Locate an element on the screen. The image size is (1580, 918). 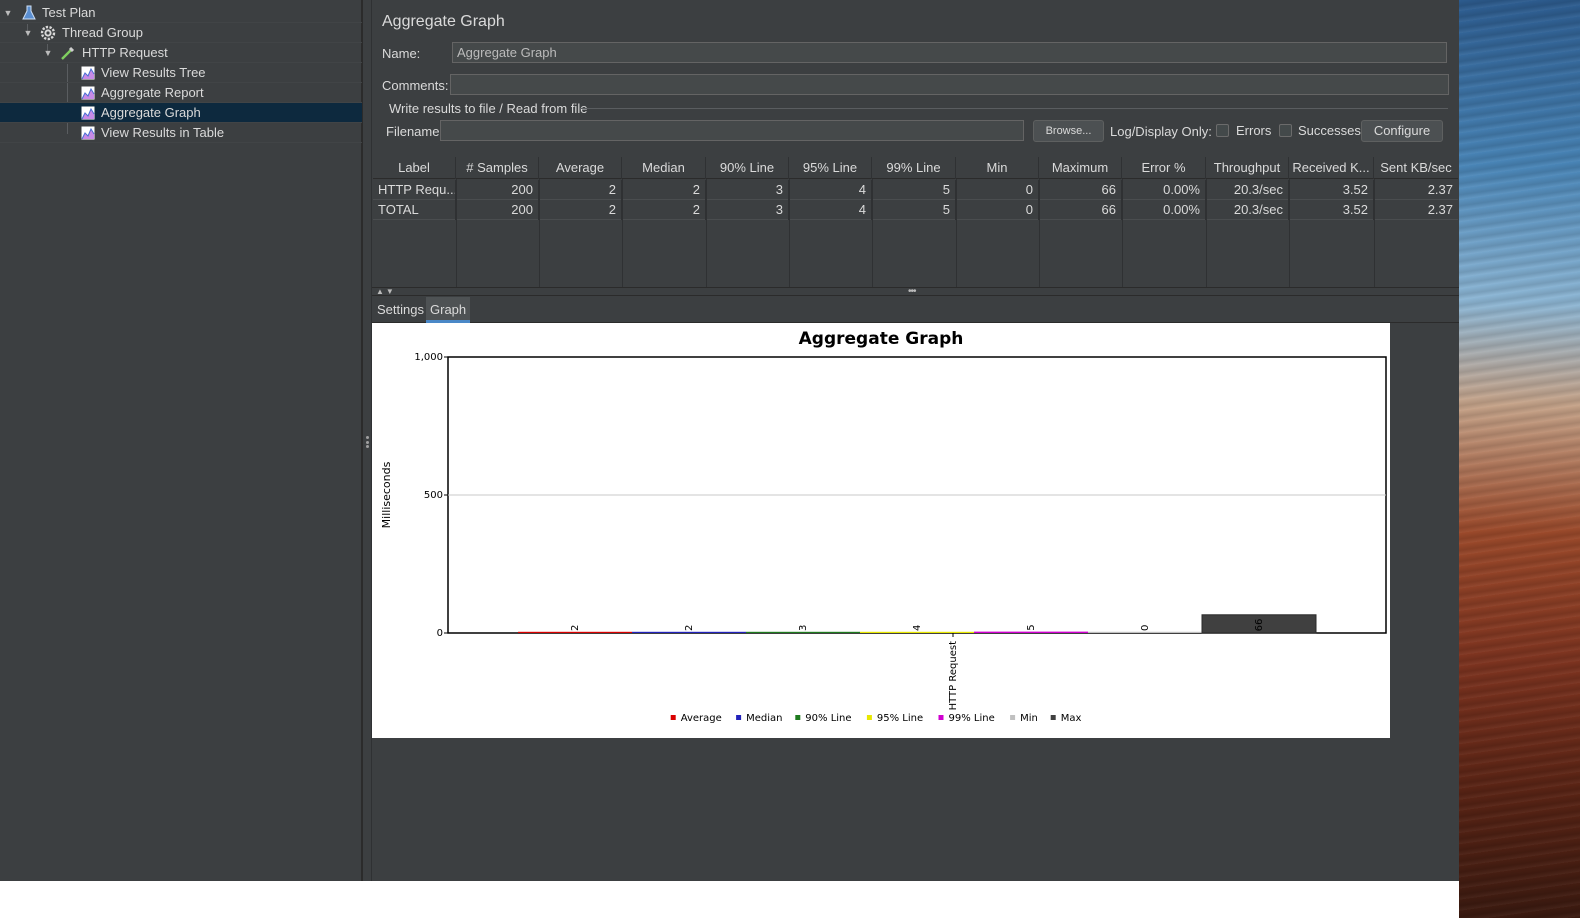
flask-icon is located at coordinates (29, 13).